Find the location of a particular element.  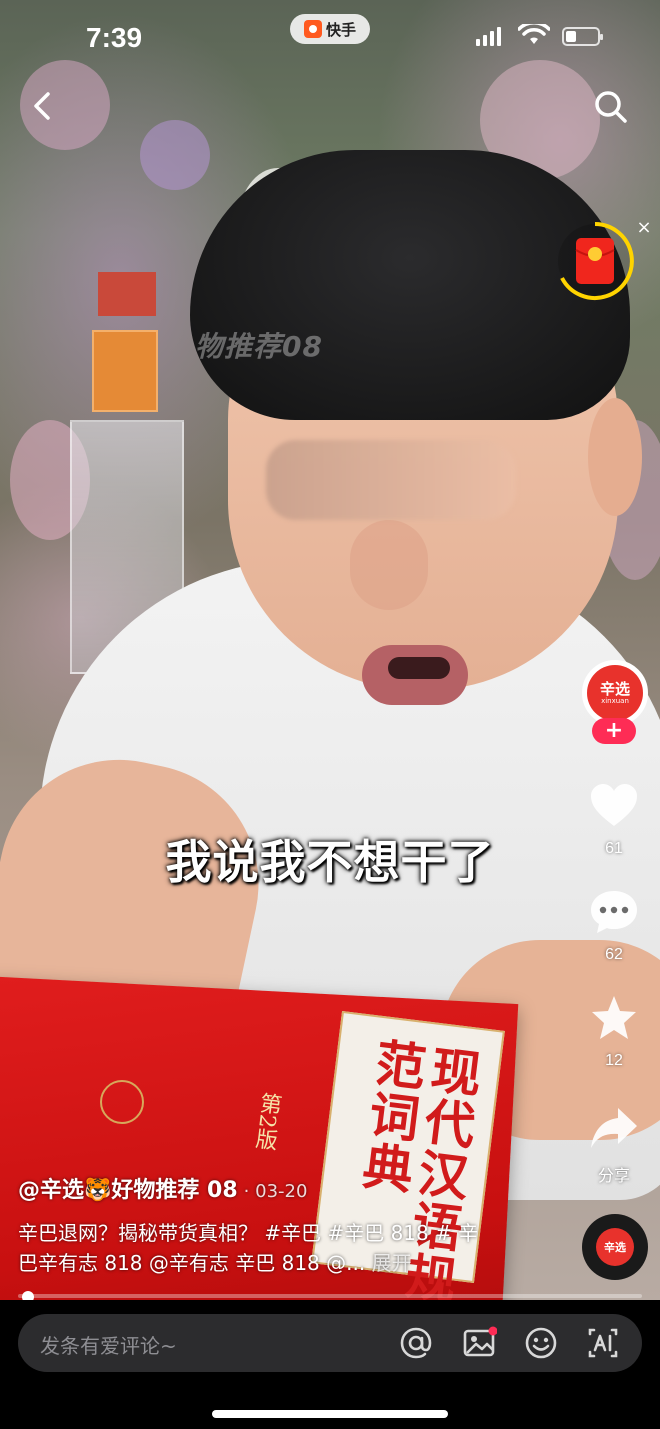

emoji-icon is located at coordinates (541, 1343).